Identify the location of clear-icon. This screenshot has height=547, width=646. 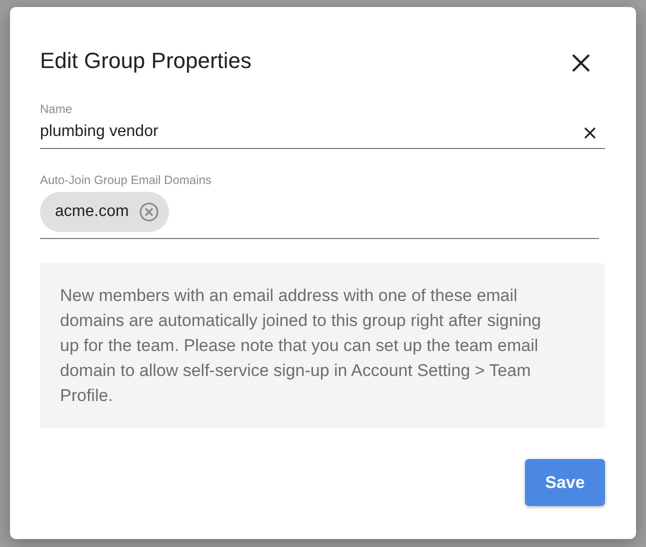
(590, 133).